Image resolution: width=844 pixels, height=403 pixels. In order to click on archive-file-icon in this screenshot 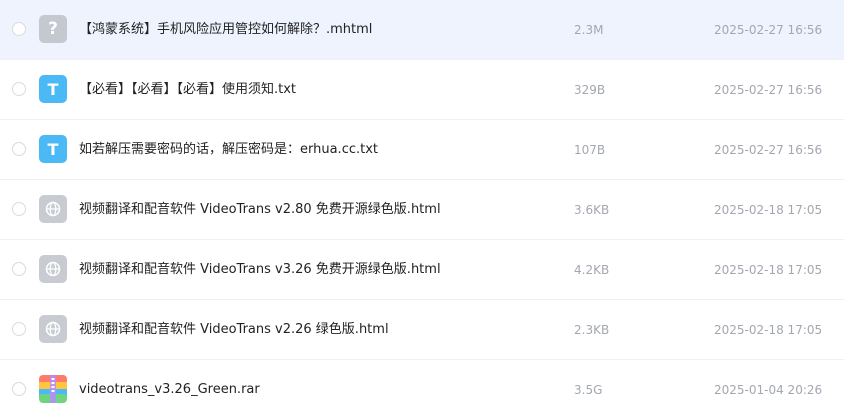, I will do `click(53, 389)`.